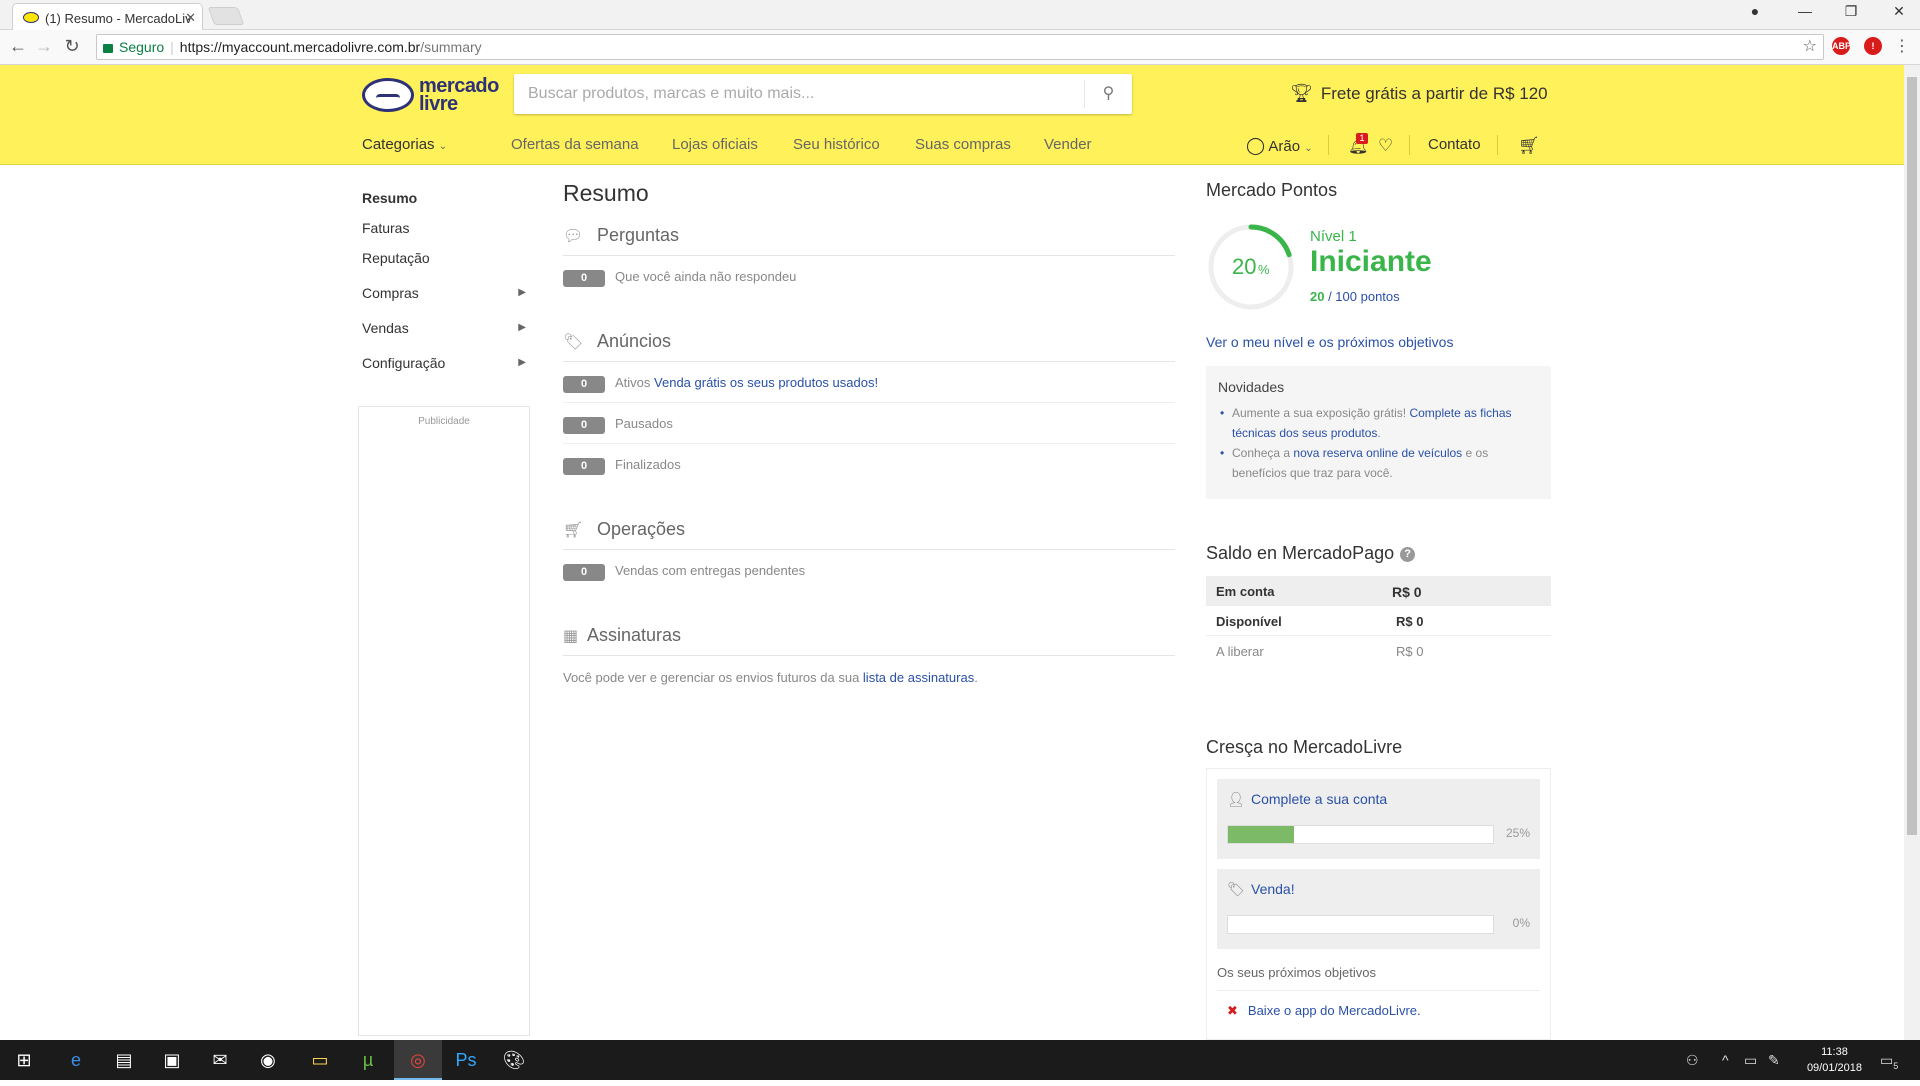  What do you see at coordinates (447, 337) in the screenshot?
I see `sidebar-item-vendas: Vendas ▶` at bounding box center [447, 337].